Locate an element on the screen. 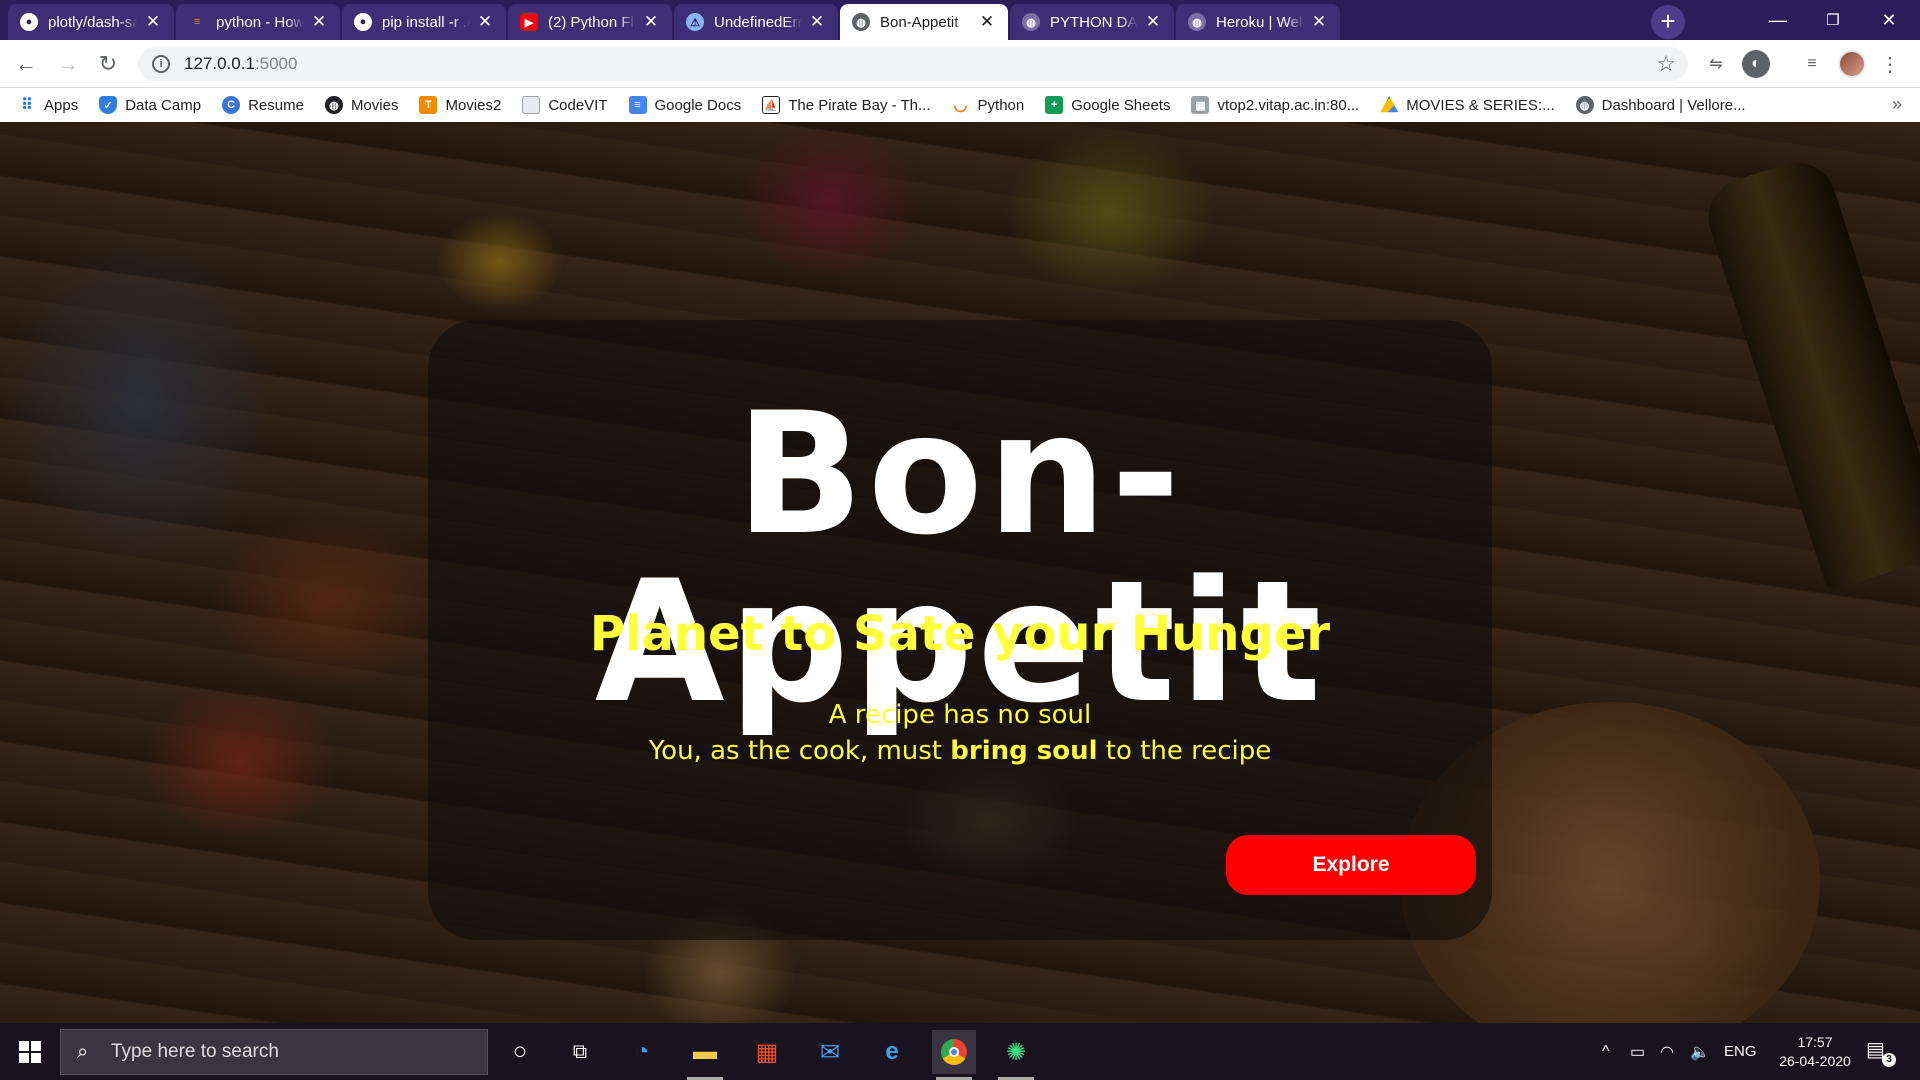 The height and width of the screenshot is (1080, 1920). extension-icon: ◐ is located at coordinates (1756, 64).